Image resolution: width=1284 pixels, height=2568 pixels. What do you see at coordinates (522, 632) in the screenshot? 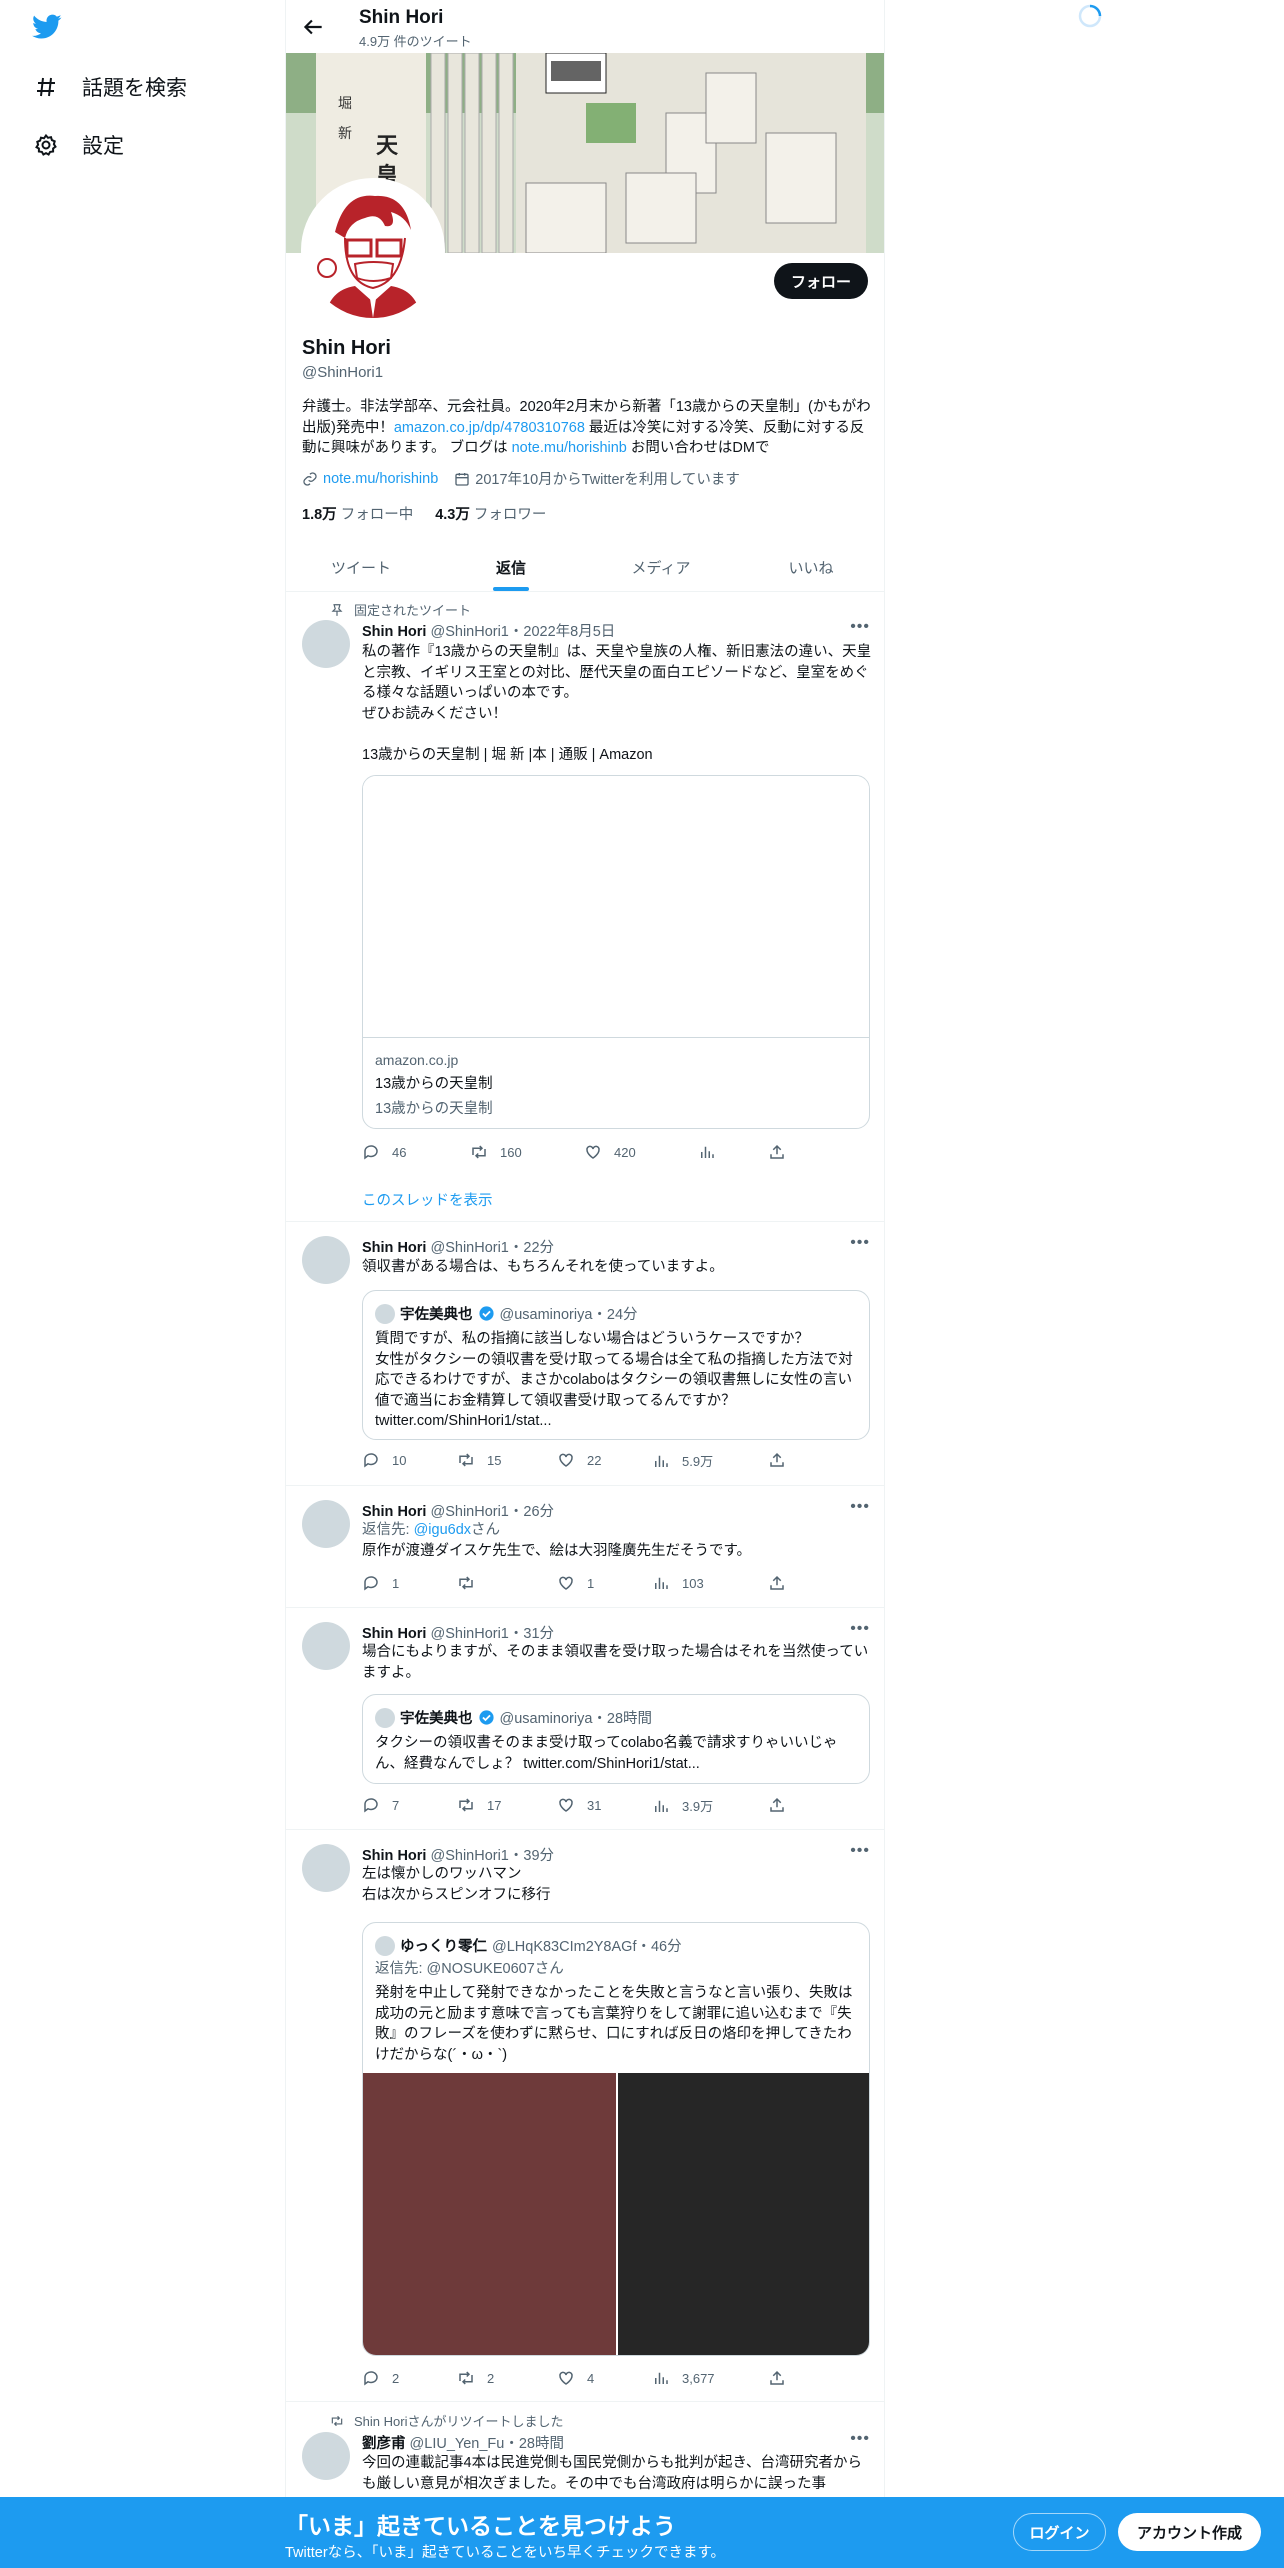
I see `tweet-meta: @ShinHori1・2022年8月5日` at bounding box center [522, 632].